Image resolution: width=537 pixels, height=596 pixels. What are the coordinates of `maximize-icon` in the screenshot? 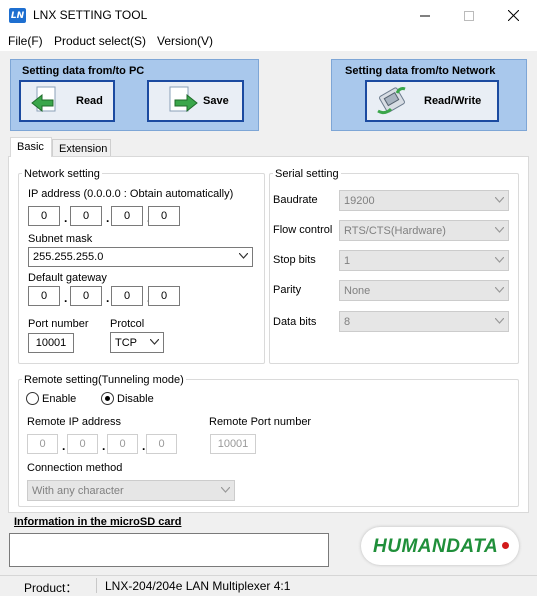 It's located at (468, 15).